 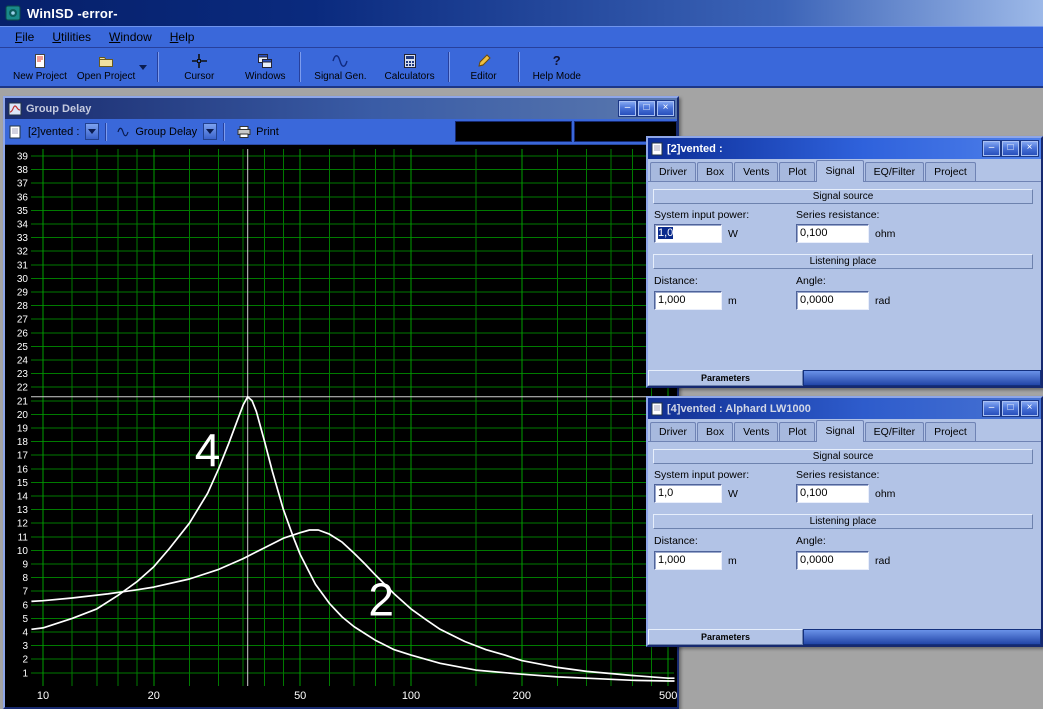 I want to click on print-button: Print, so click(x=258, y=132).